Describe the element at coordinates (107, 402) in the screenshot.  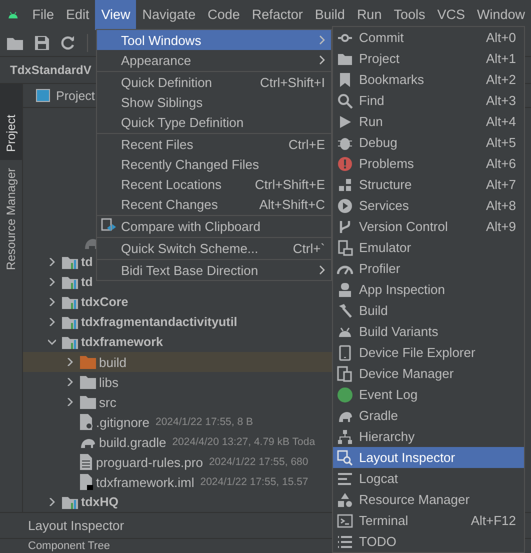
I see `tree-label: src` at that location.